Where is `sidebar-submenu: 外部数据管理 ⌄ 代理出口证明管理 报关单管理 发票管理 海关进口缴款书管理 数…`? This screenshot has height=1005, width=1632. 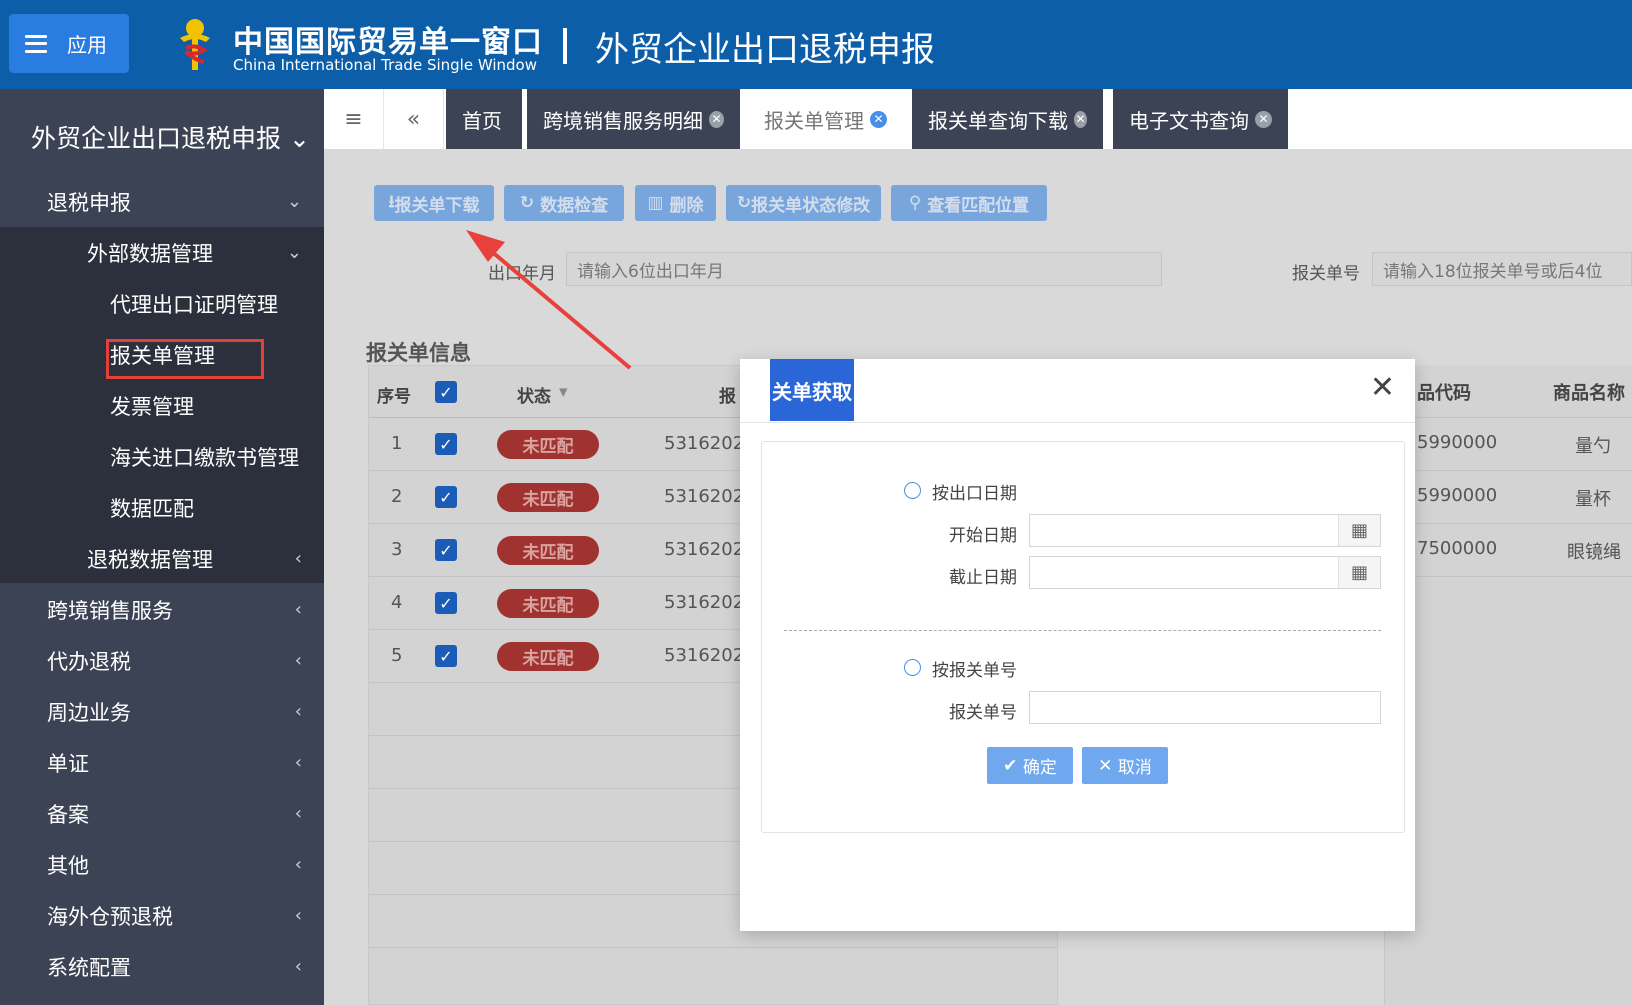 sidebar-submenu: 外部数据管理 ⌄ 代理出口证明管理 报关单管理 发票管理 海关进口缴款书管理 数… is located at coordinates (162, 405).